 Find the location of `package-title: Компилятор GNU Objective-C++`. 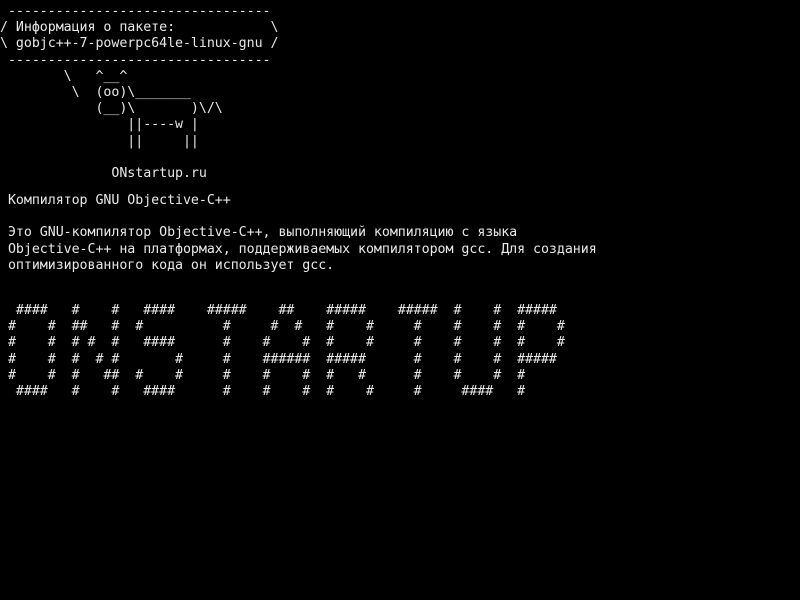

package-title: Компилятор GNU Objective-C++ is located at coordinates (115, 200).